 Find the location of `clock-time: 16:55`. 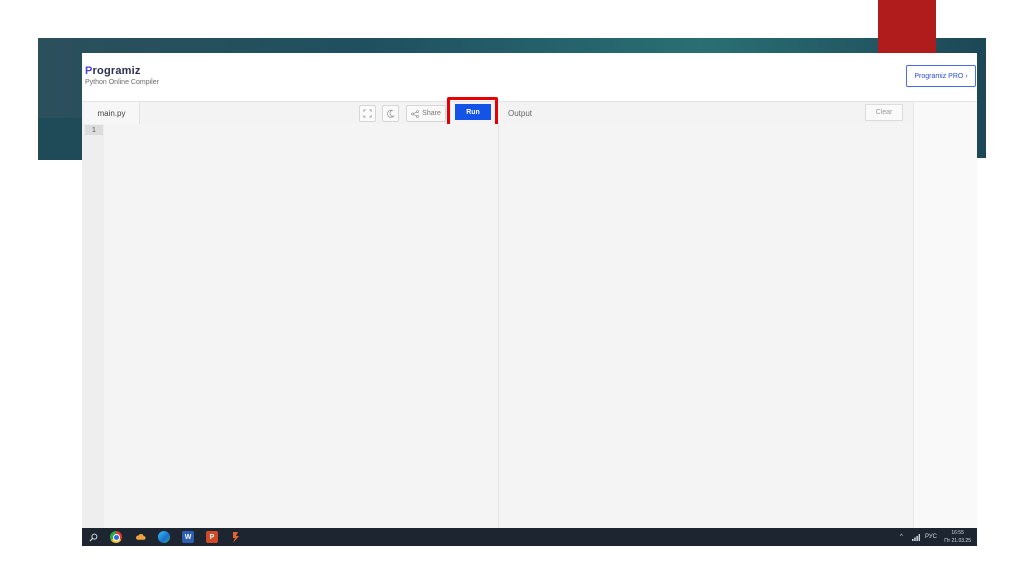

clock-time: 16:55 is located at coordinates (957, 533).